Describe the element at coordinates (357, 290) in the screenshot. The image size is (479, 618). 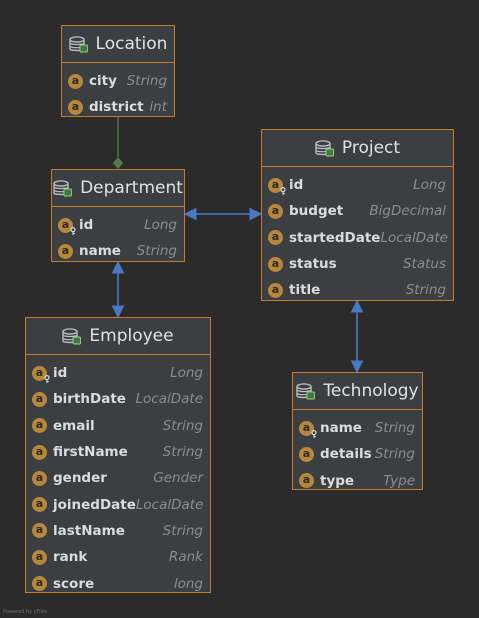
I see `field-row: a title String` at that location.